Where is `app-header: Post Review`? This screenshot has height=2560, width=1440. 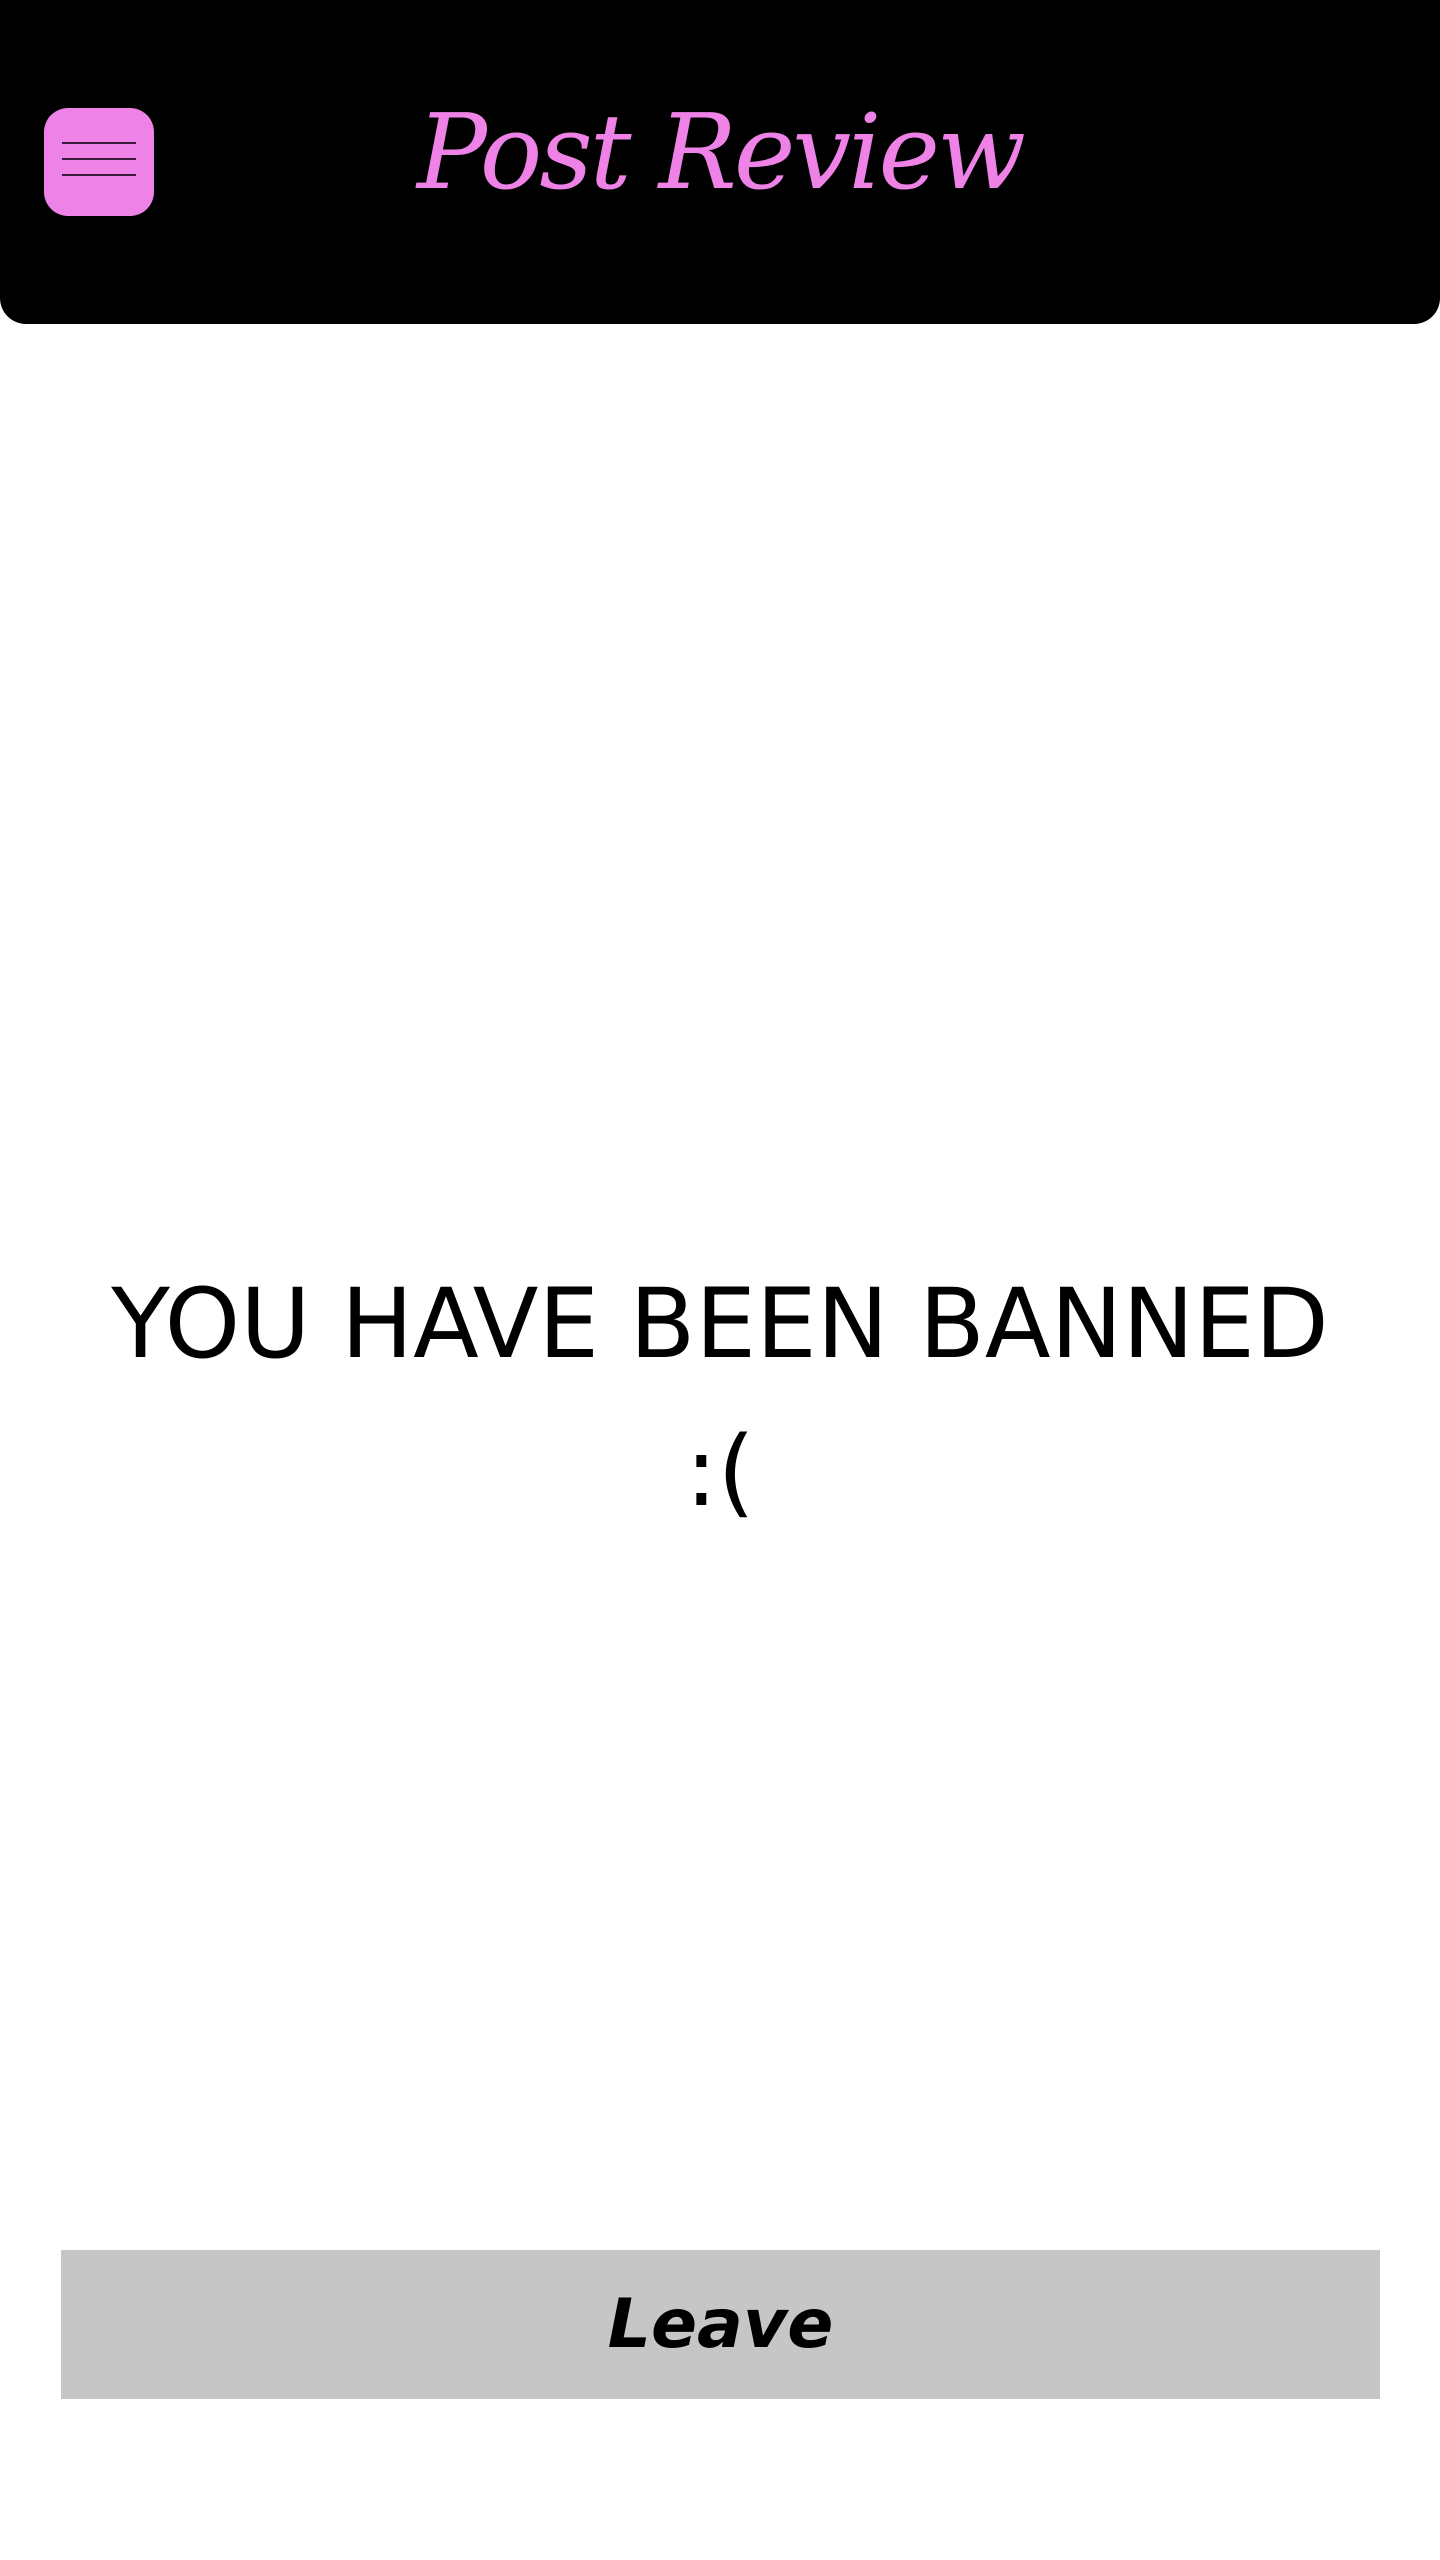 app-header: Post Review is located at coordinates (720, 162).